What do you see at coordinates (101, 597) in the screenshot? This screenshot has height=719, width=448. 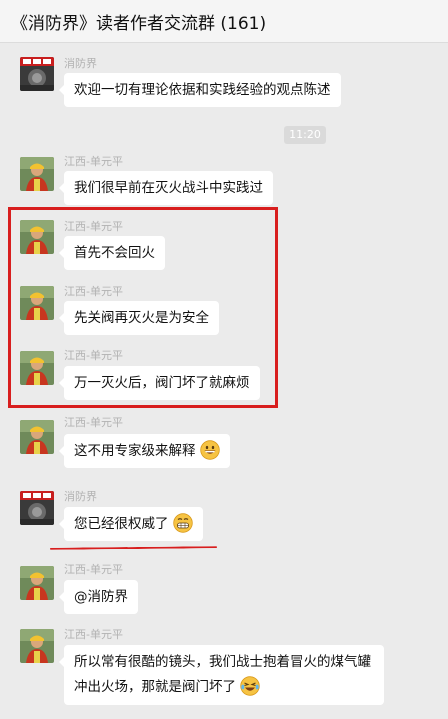 I see `message-text: @消防界` at bounding box center [101, 597].